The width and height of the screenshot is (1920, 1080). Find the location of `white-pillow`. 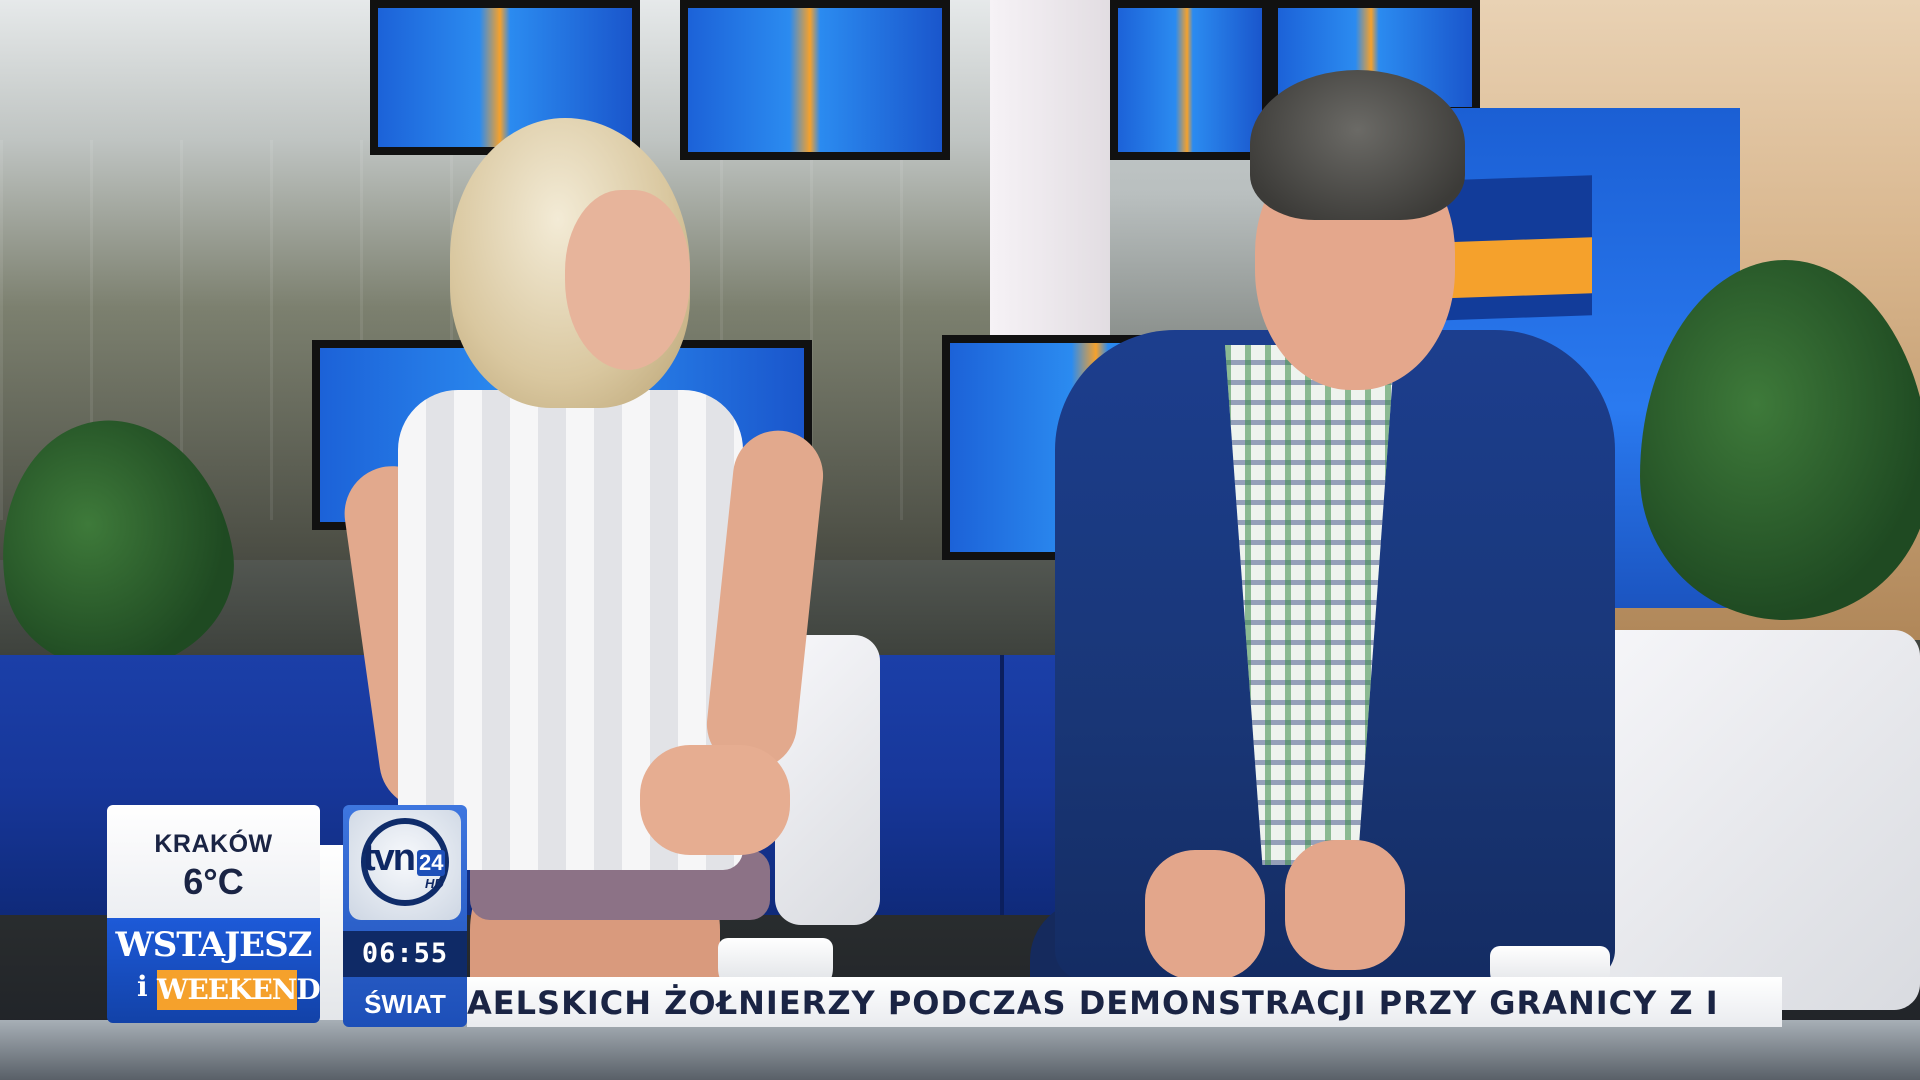

white-pillow is located at coordinates (1742, 820).